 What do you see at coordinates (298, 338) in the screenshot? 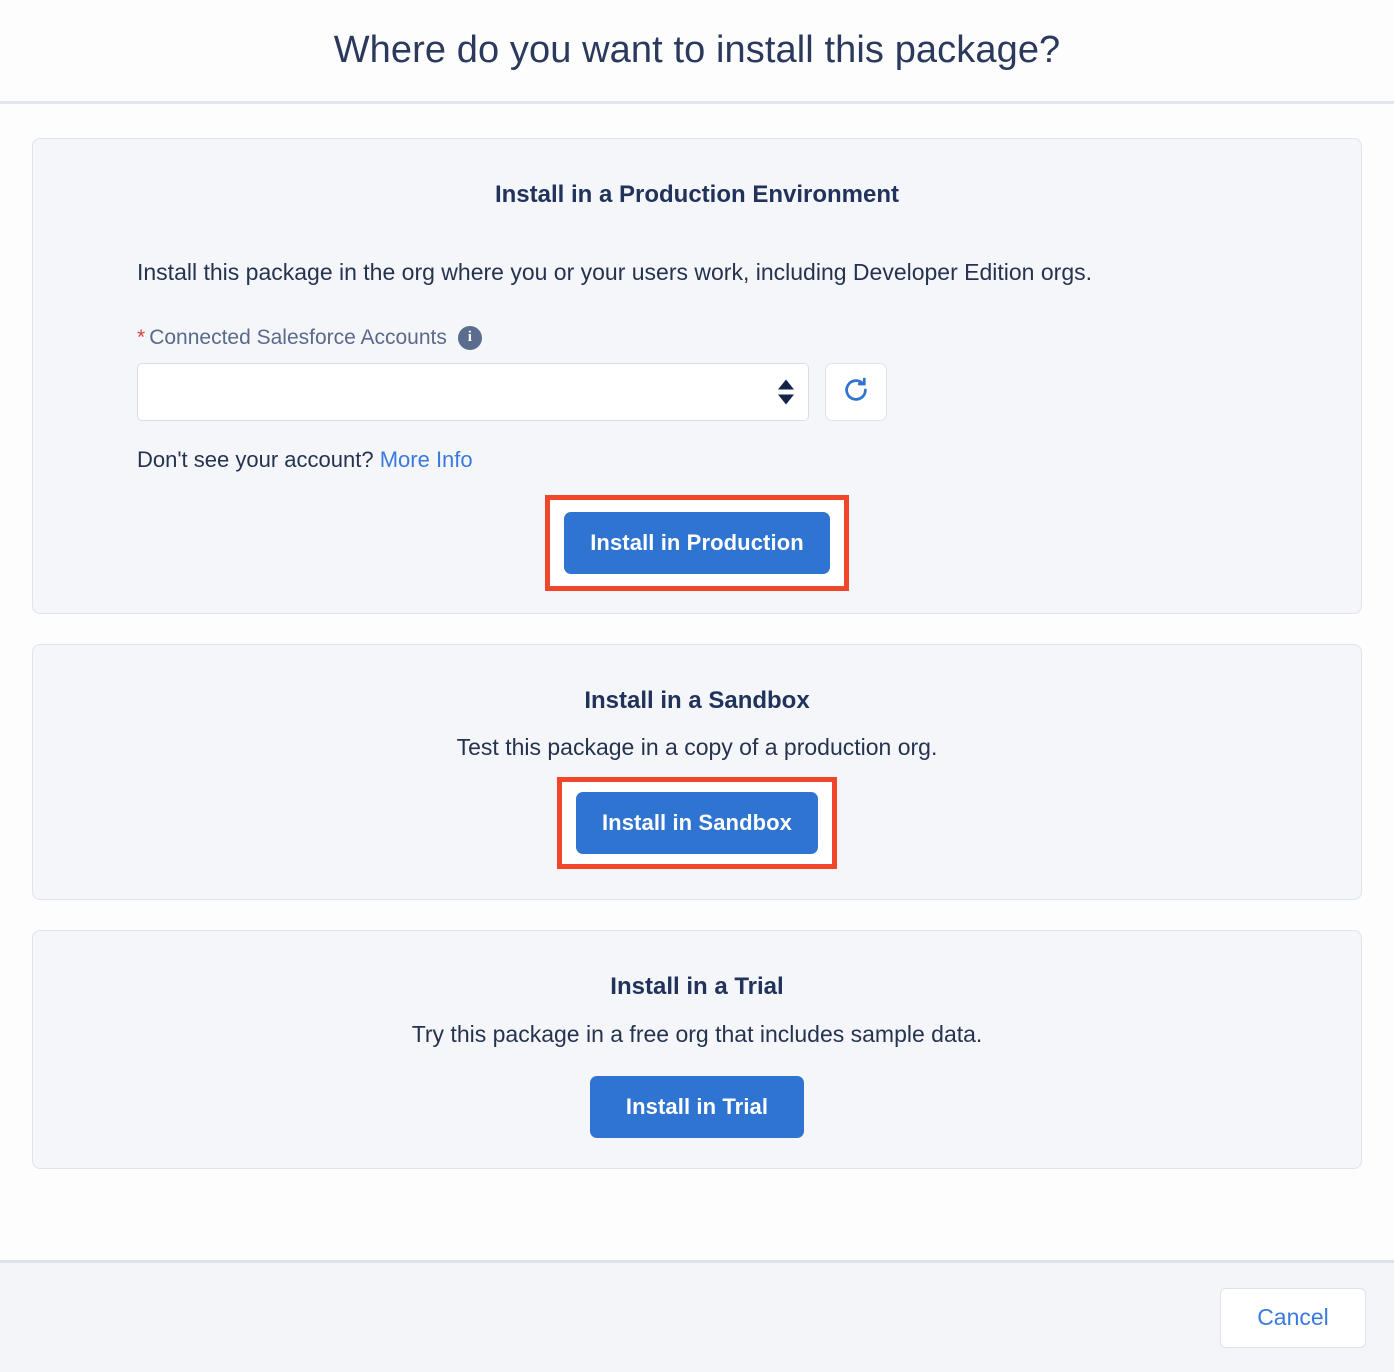
I see `connected-accounts-label-text: Connected Salesforce Accounts` at bounding box center [298, 338].